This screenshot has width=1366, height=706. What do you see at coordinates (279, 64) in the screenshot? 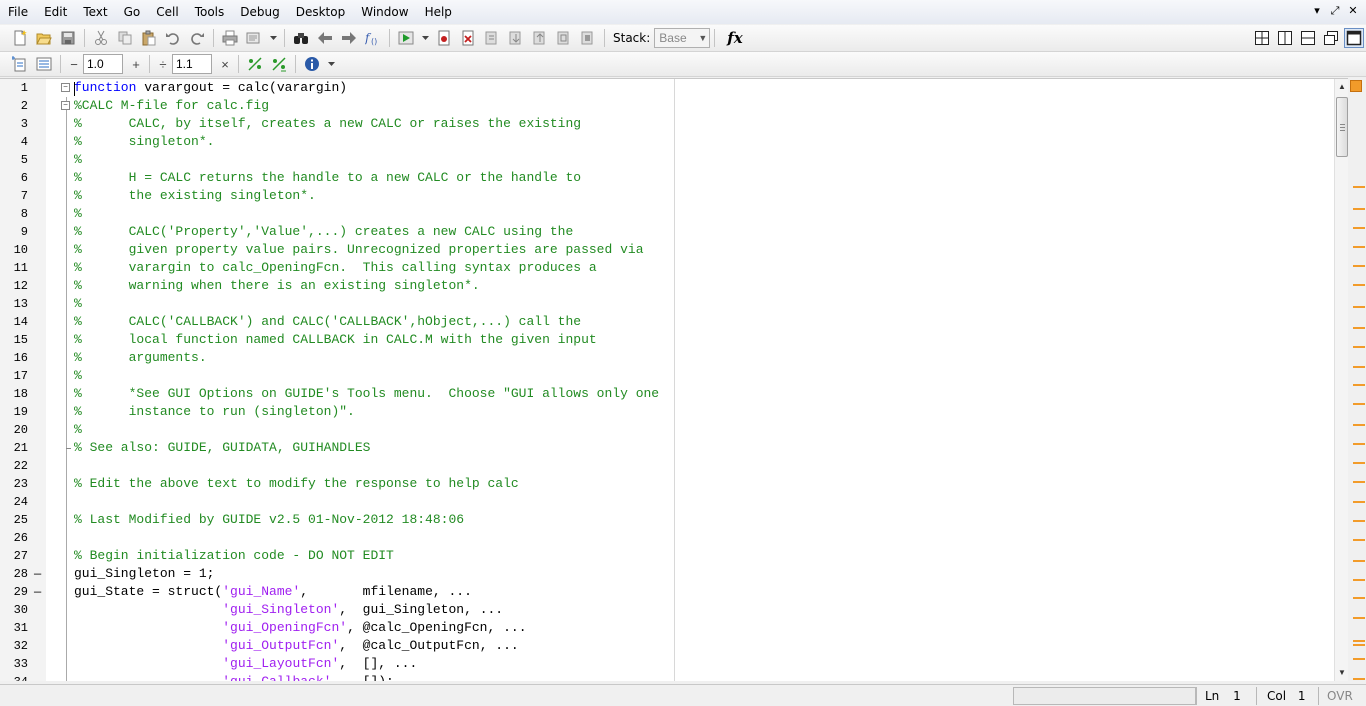
I see `evaluate-and-advance-button` at bounding box center [279, 64].